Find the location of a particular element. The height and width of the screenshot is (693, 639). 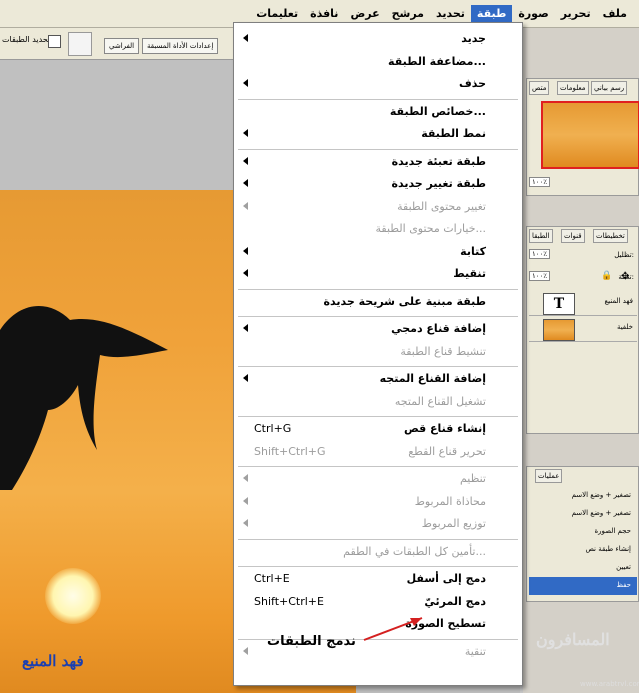

layer-menu-item-17: تحرير قناع القطع Shift+Ctrl+G is located at coordinates (378, 452).